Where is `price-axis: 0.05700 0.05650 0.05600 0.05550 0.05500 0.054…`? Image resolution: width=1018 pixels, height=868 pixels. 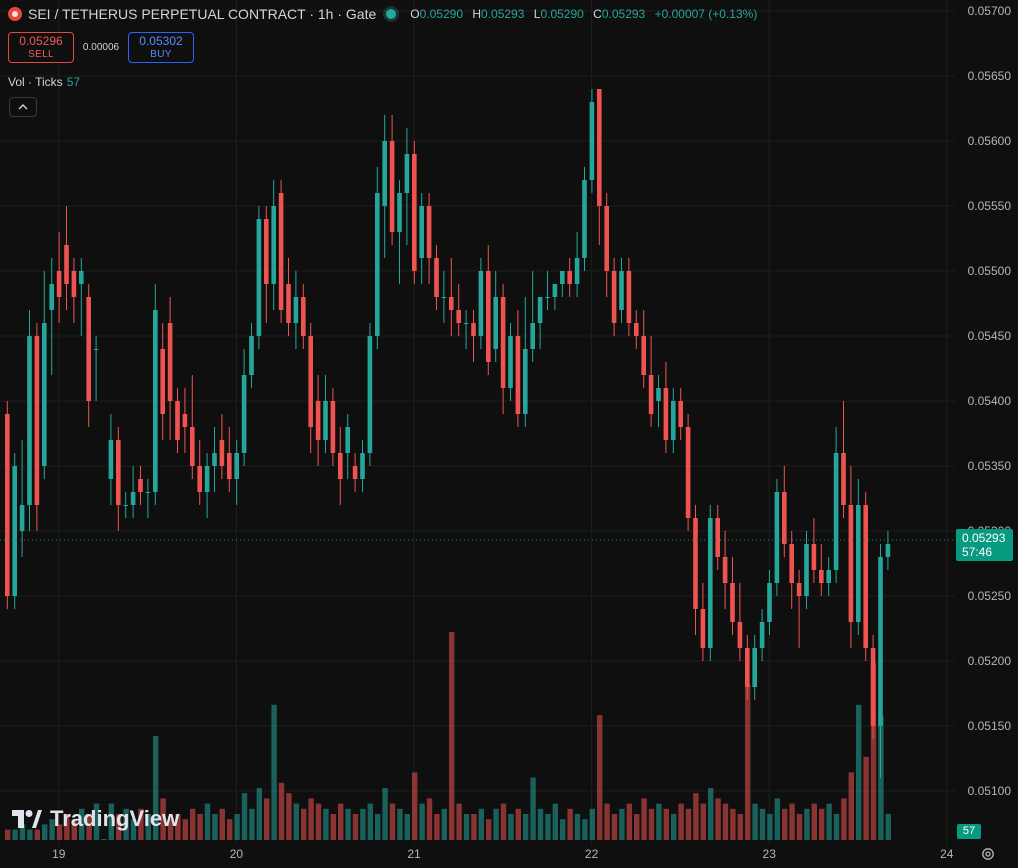 price-axis: 0.05700 0.05650 0.05600 0.05550 0.05500 0.054… is located at coordinates (990, 401).